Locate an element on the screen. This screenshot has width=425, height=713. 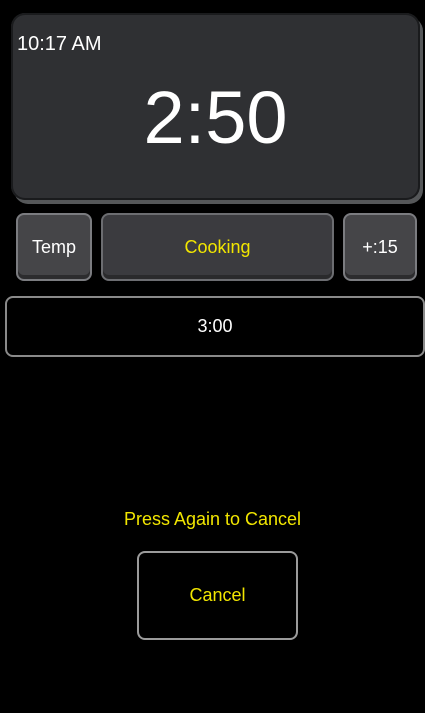
temp-button: Temp is located at coordinates (54, 247).